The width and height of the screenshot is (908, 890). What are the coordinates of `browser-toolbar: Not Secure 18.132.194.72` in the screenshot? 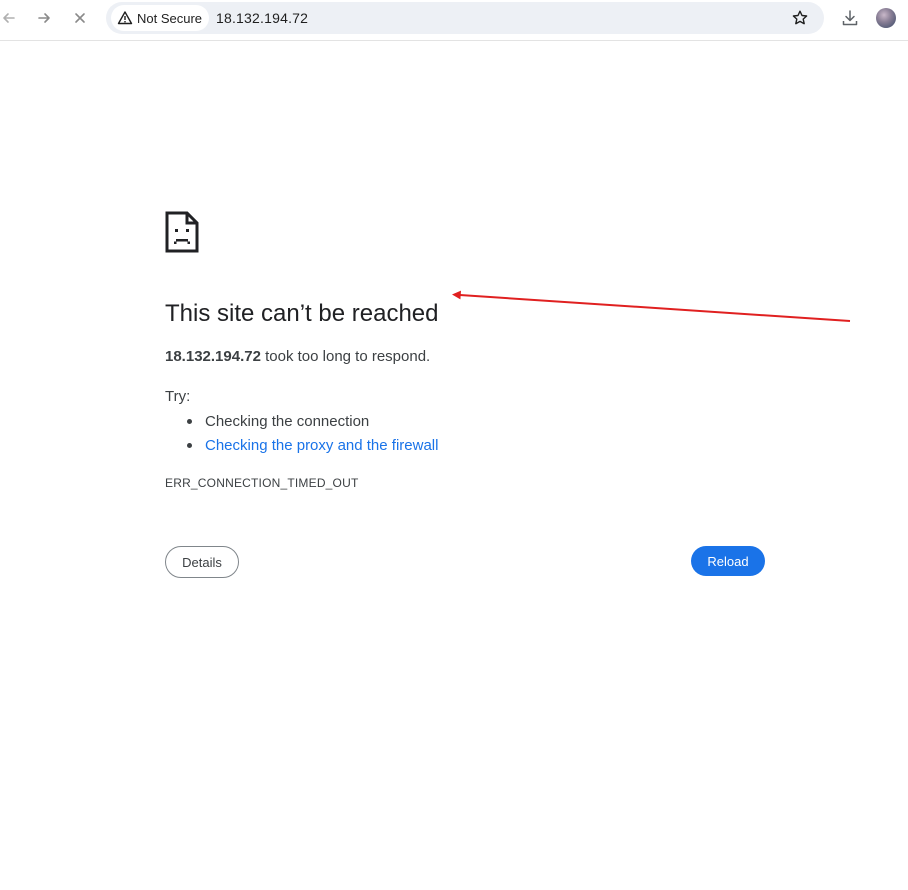 It's located at (454, 20).